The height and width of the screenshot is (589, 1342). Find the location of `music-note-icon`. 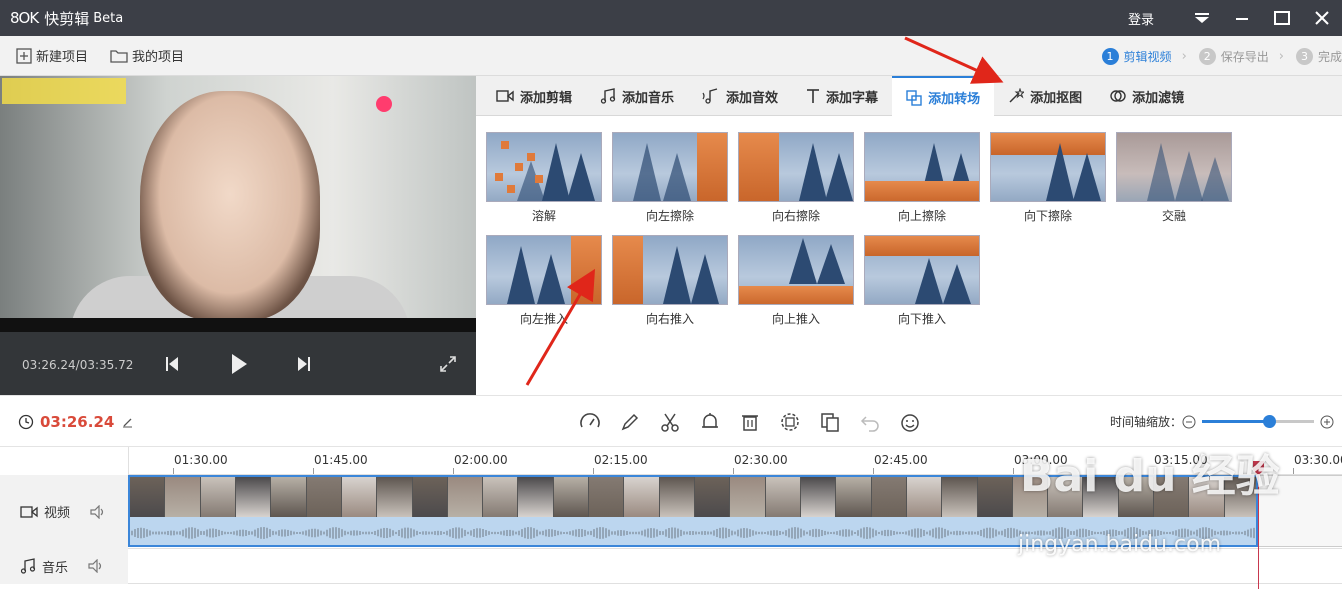

music-note-icon is located at coordinates (28, 566).